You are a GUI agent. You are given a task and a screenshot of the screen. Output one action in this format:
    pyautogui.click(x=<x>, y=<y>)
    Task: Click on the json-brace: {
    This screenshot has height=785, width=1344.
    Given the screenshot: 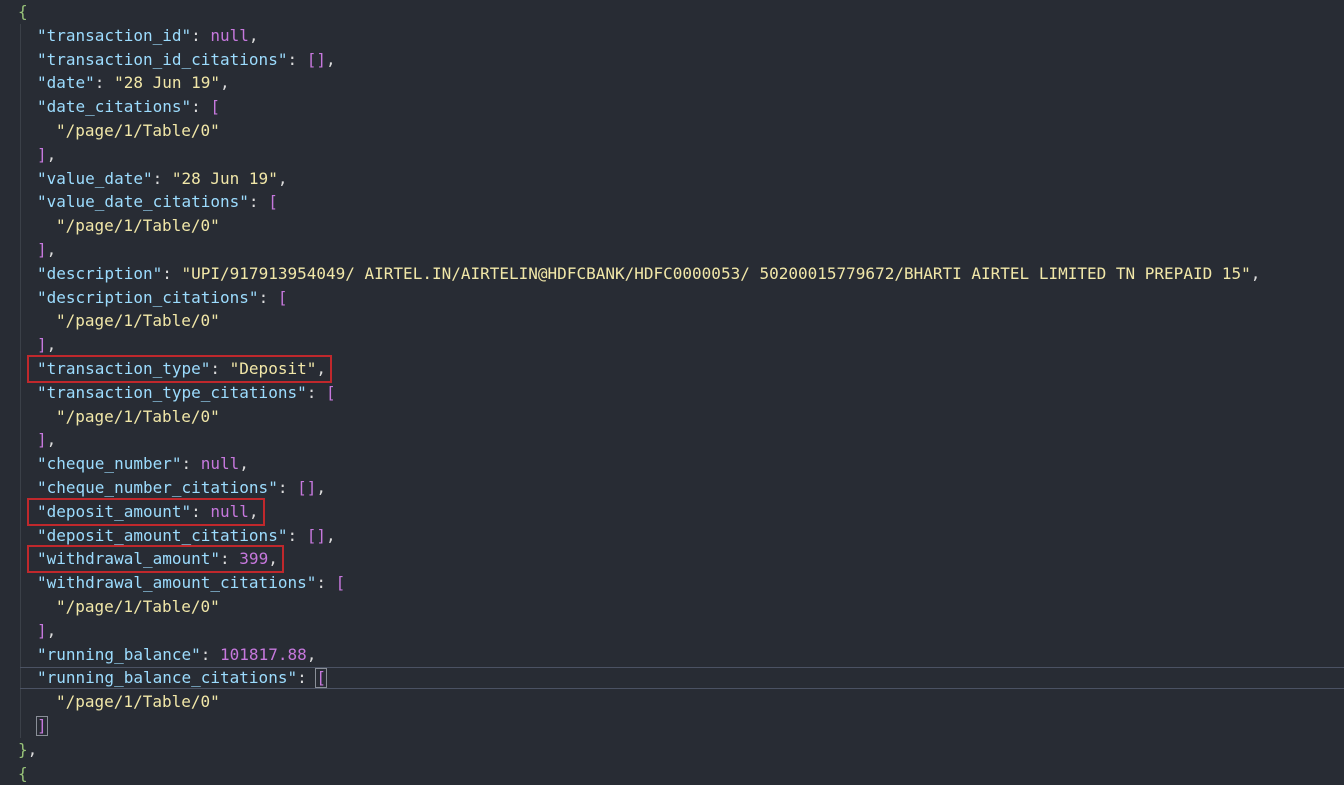 What is the action you would take?
    pyautogui.click(x=23, y=773)
    